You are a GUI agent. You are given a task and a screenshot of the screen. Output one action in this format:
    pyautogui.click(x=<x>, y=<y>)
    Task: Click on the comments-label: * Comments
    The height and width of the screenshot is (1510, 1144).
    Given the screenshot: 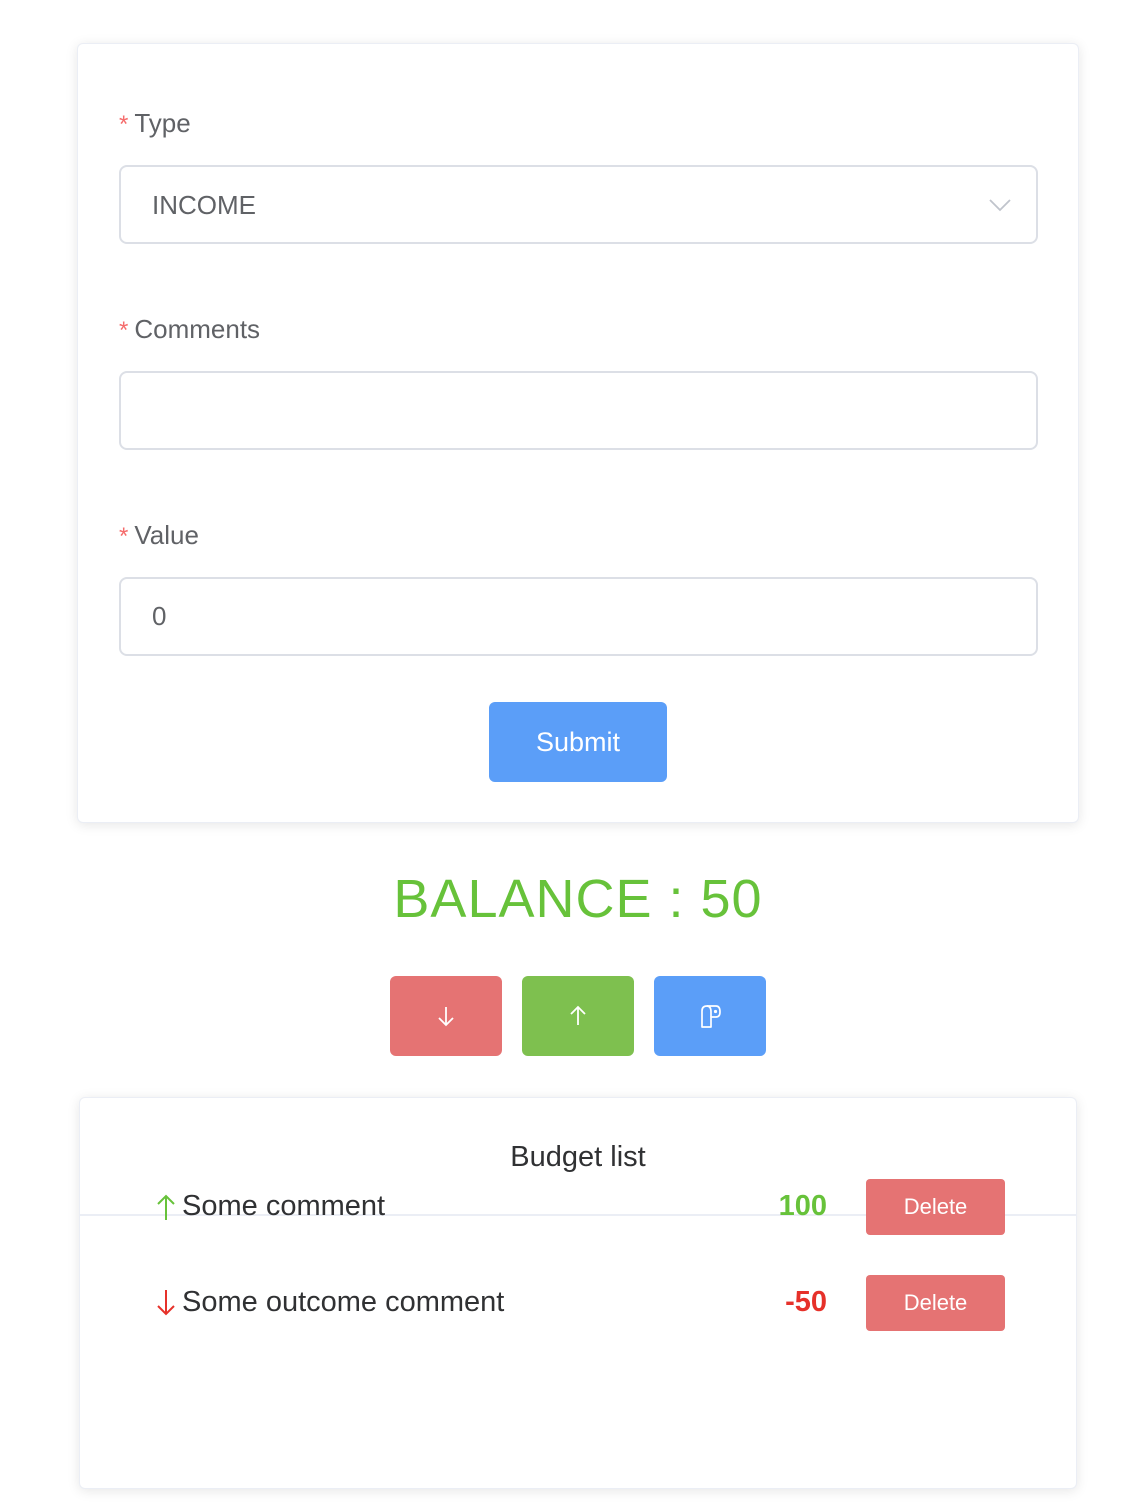 What is the action you would take?
    pyautogui.click(x=189, y=330)
    